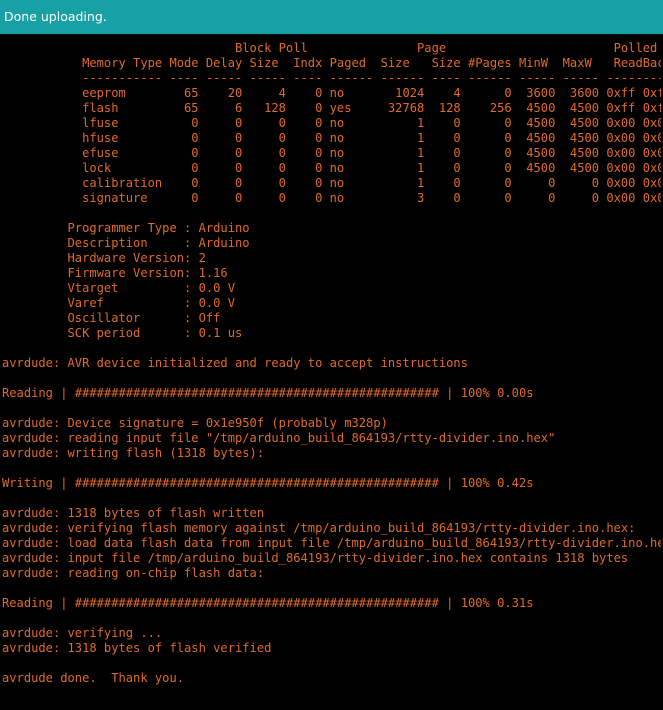  What do you see at coordinates (331, 17) in the screenshot?
I see `status-bar: Done uploading.` at bounding box center [331, 17].